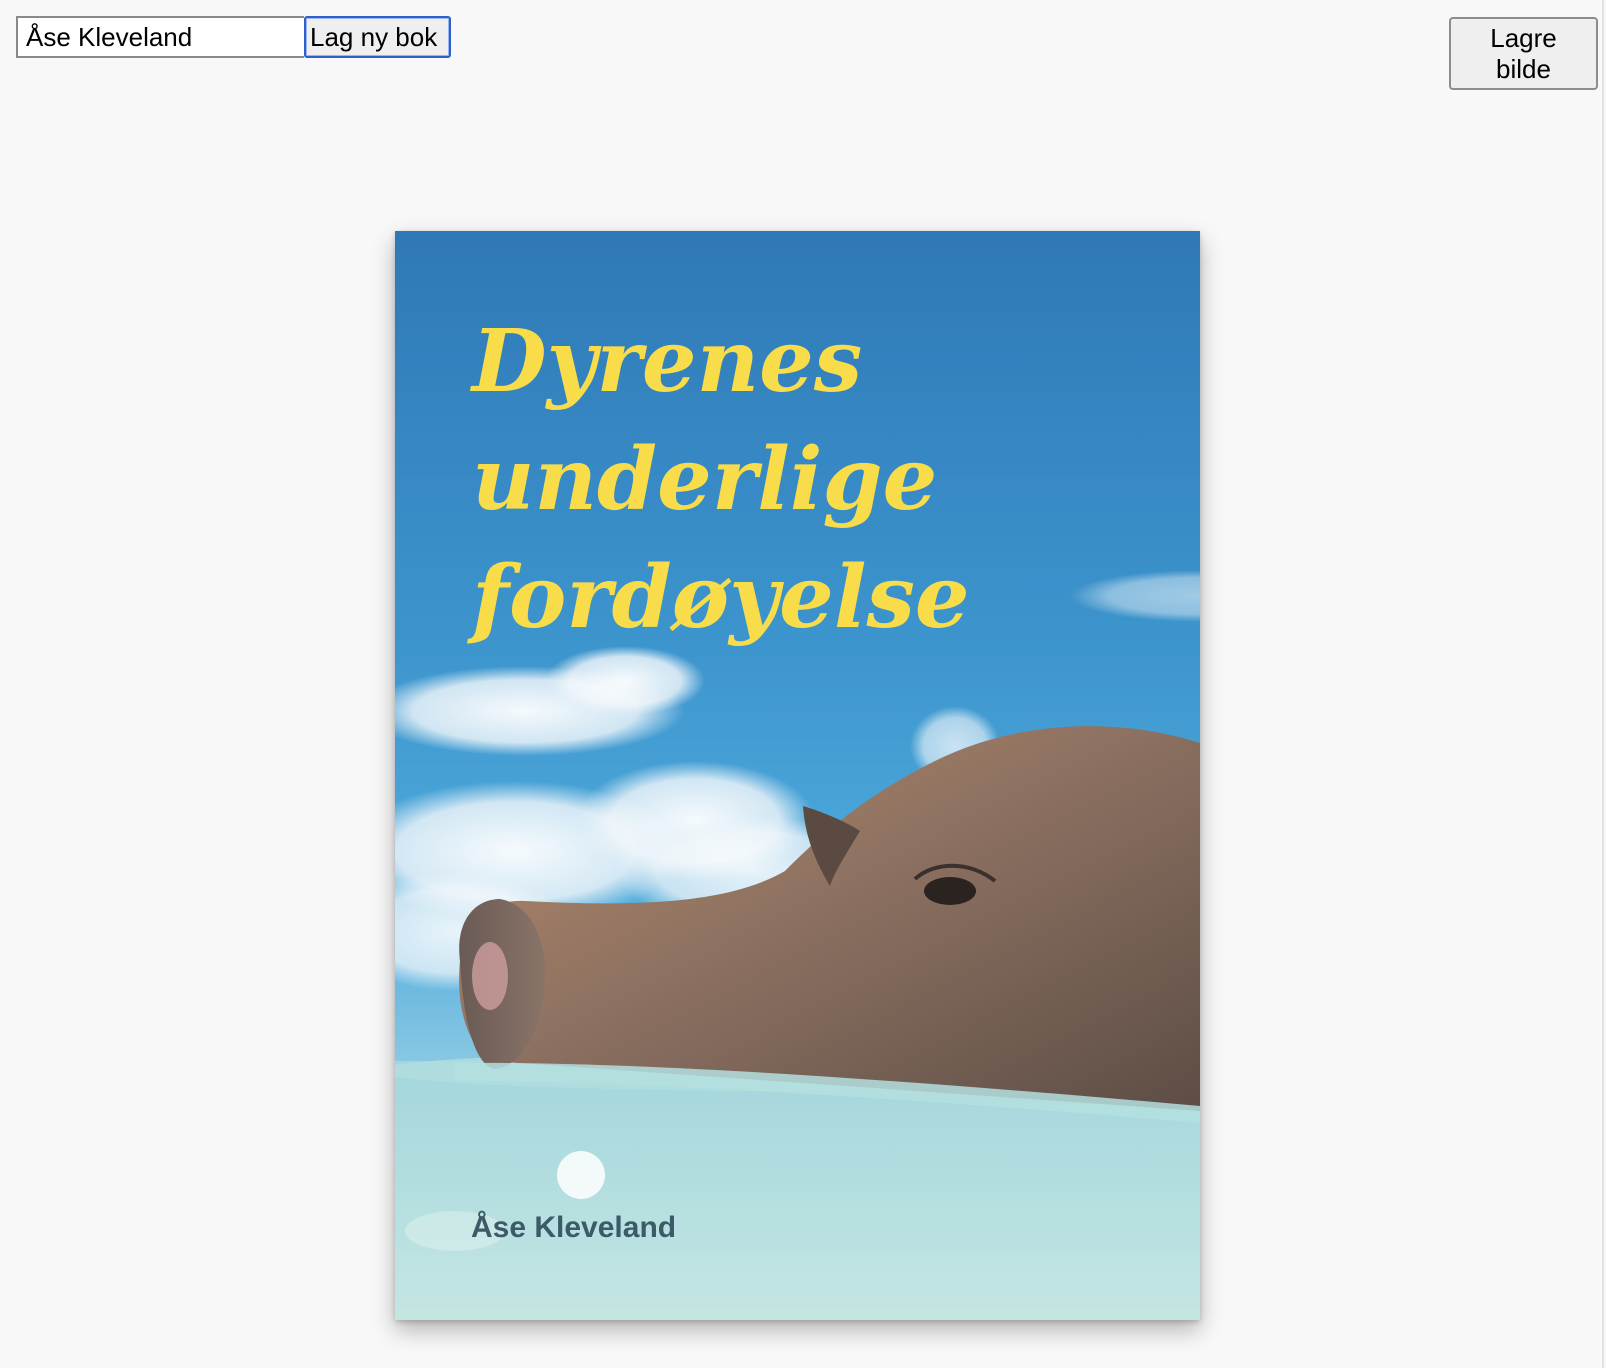  I want to click on book-title-line: fordøyelse, so click(721, 597).